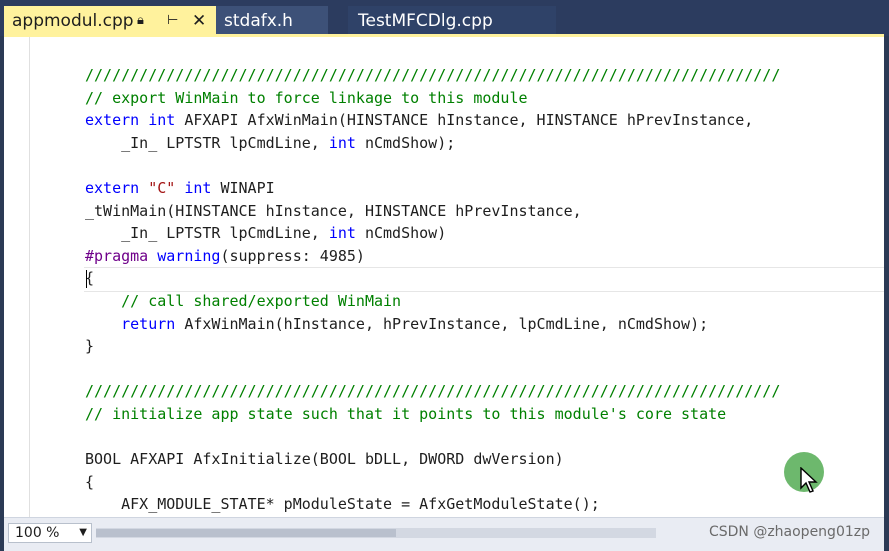 The image size is (889, 551). What do you see at coordinates (86, 279) in the screenshot?
I see `text-caret` at bounding box center [86, 279].